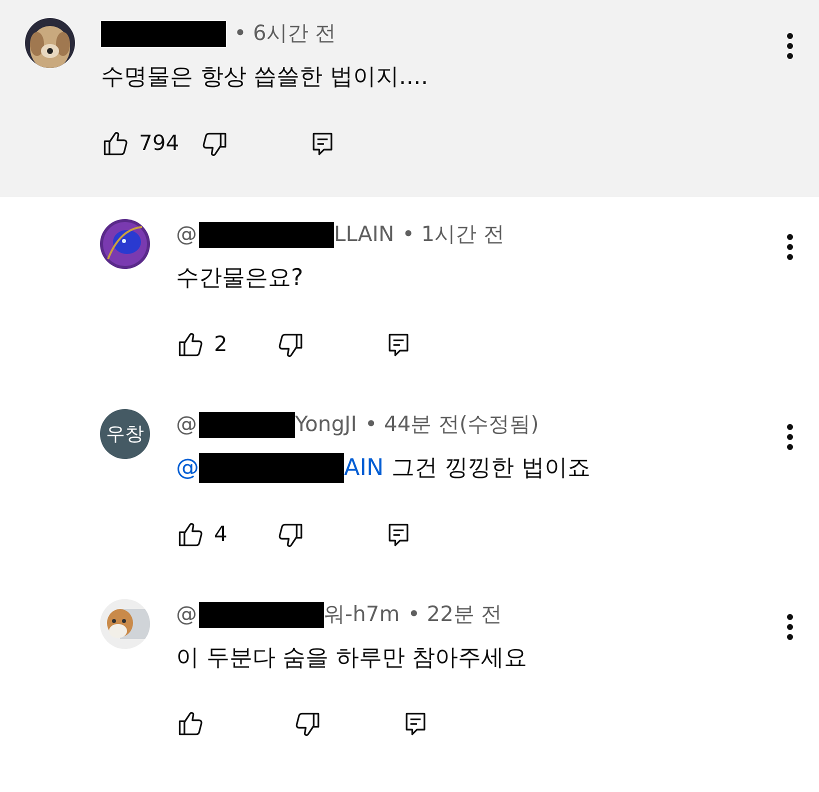  I want to click on comment-time: • 44분 전(수정됨), so click(451, 424).